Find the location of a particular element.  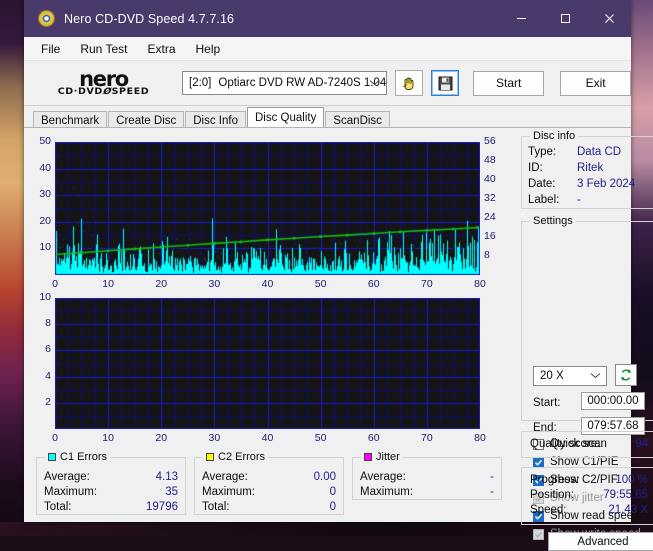

disc-label-label: Label: is located at coordinates (544, 200).